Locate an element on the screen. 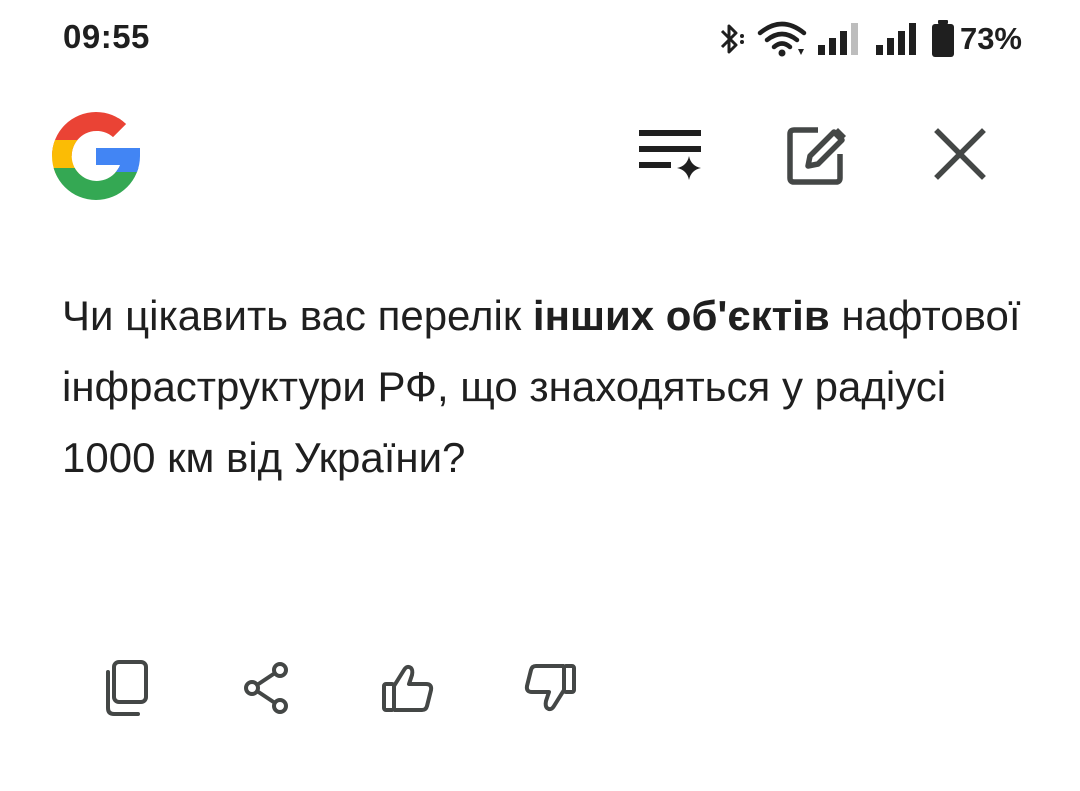  refine-icon is located at coordinates (670, 156).